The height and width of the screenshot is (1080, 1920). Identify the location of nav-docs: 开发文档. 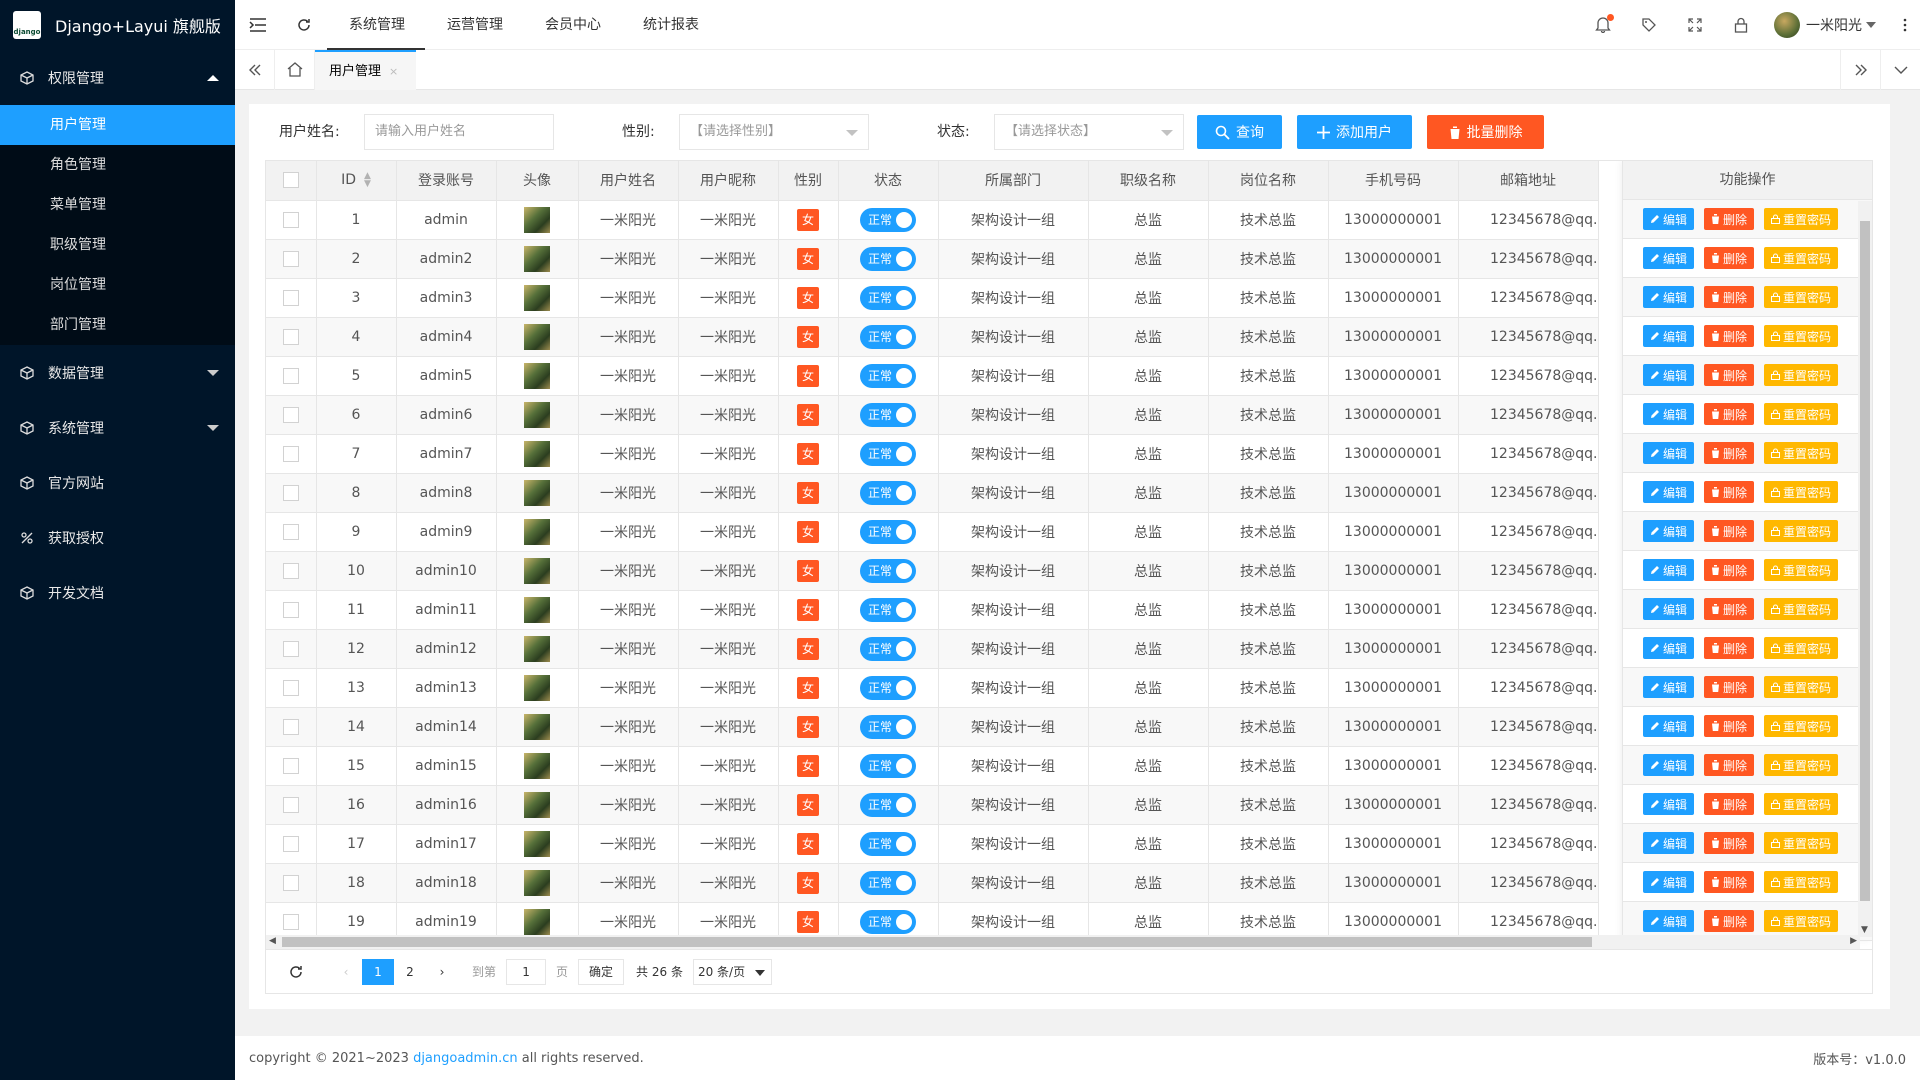
(117, 592).